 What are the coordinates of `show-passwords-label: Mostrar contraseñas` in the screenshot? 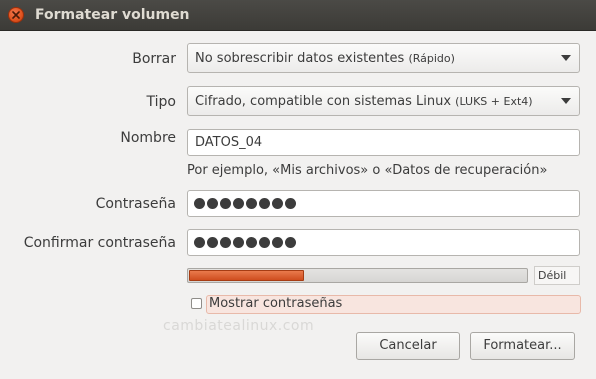 It's located at (275, 303).